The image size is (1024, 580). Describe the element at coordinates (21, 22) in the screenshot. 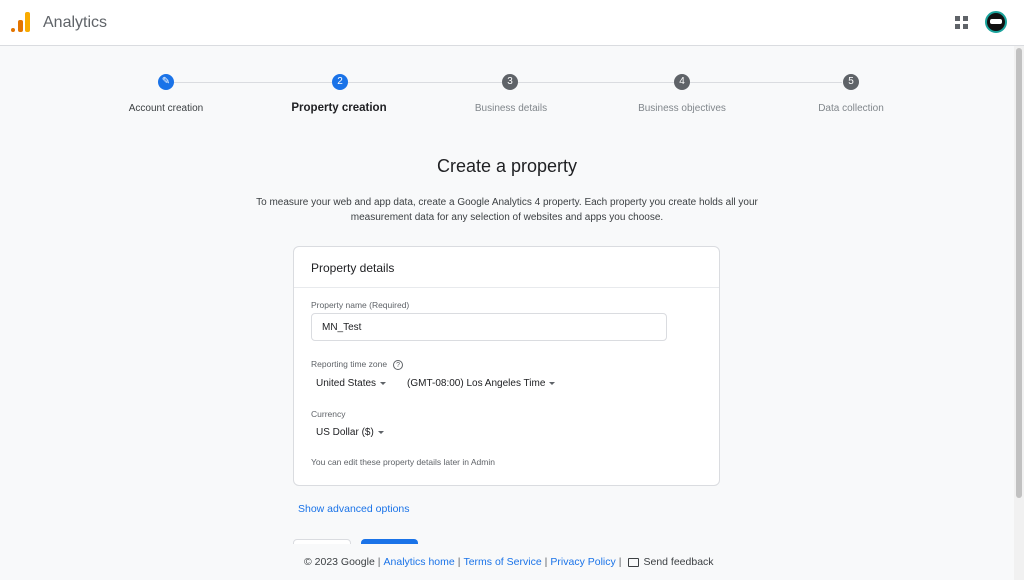

I see `analytics-logo-icon` at that location.